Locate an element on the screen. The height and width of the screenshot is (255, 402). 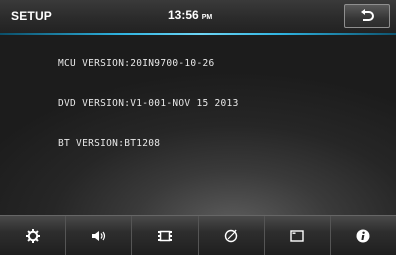
nav-navigation-settings is located at coordinates (232, 235).